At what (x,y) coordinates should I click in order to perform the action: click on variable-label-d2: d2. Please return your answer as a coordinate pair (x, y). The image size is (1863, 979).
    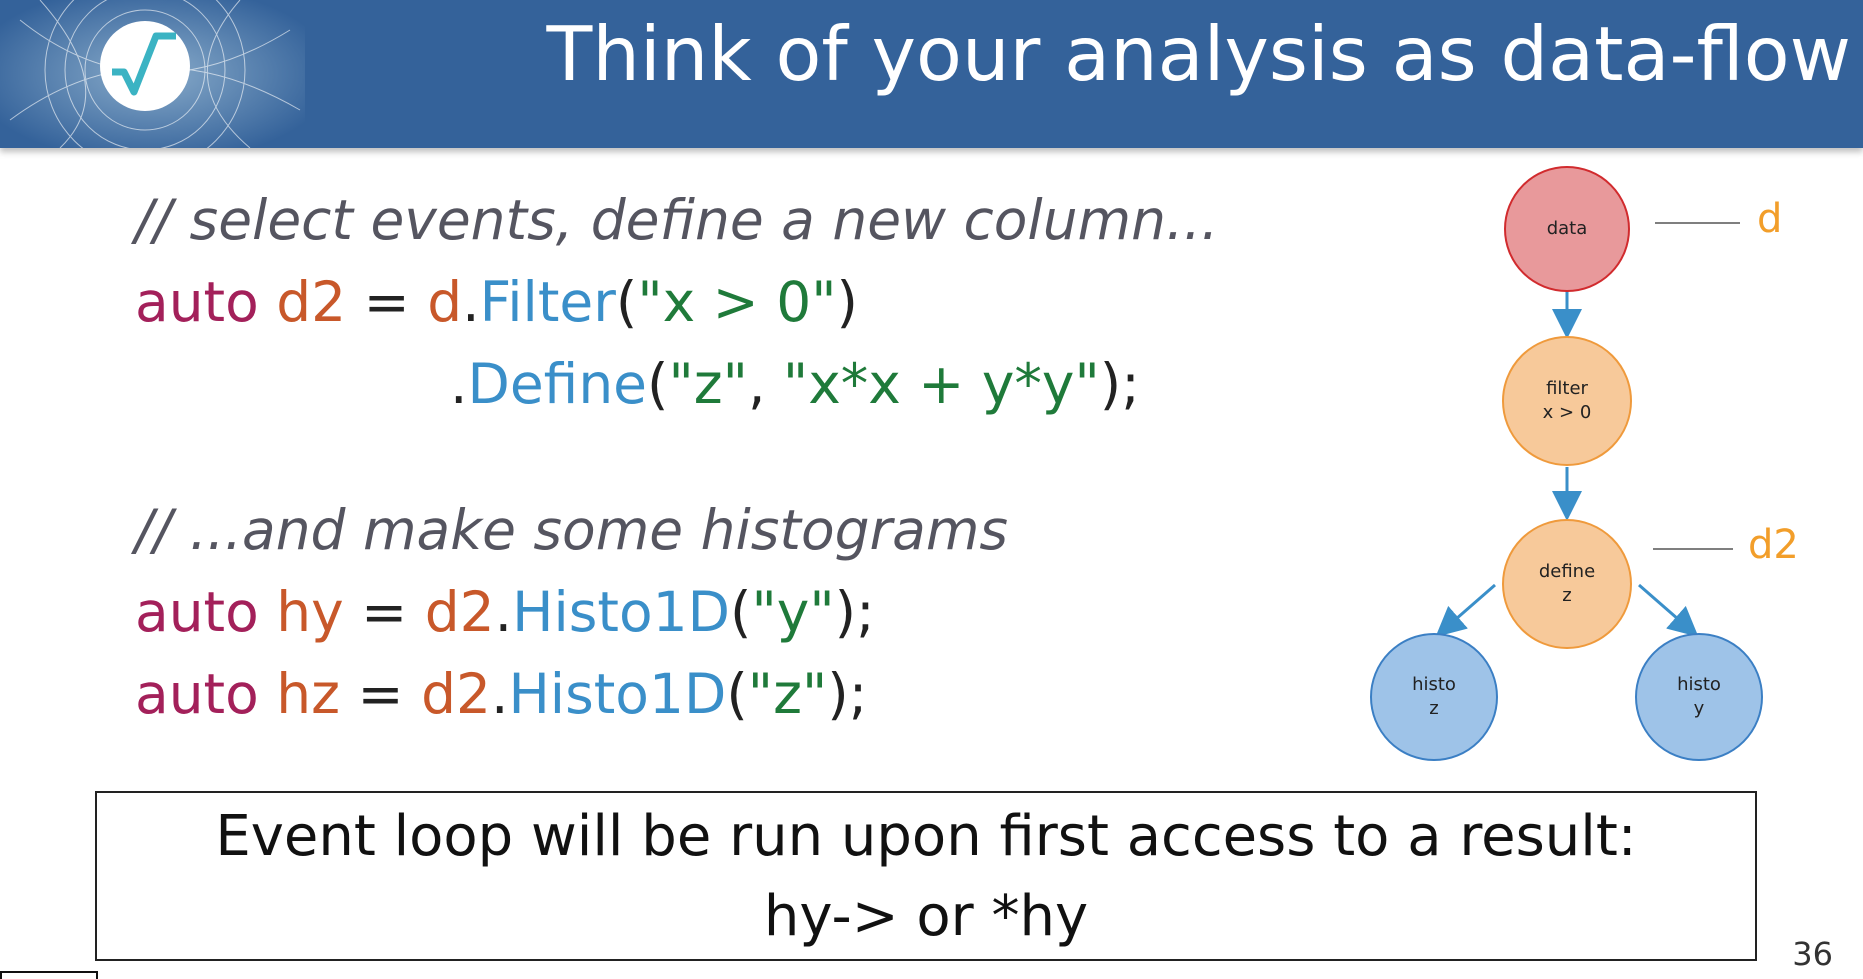
    Looking at the image, I should click on (1773, 545).